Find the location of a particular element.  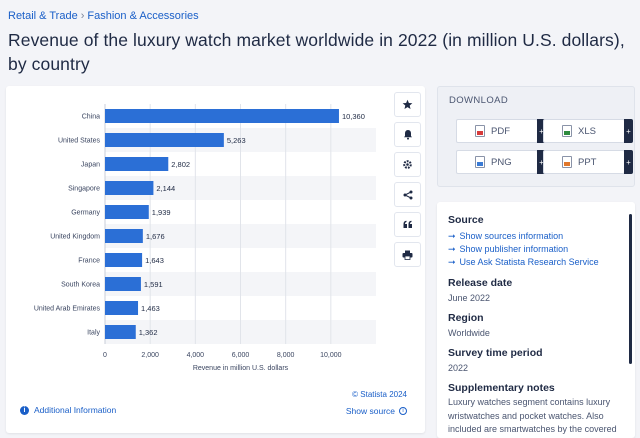

x-tick-label: 6,000 is located at coordinates (241, 355).